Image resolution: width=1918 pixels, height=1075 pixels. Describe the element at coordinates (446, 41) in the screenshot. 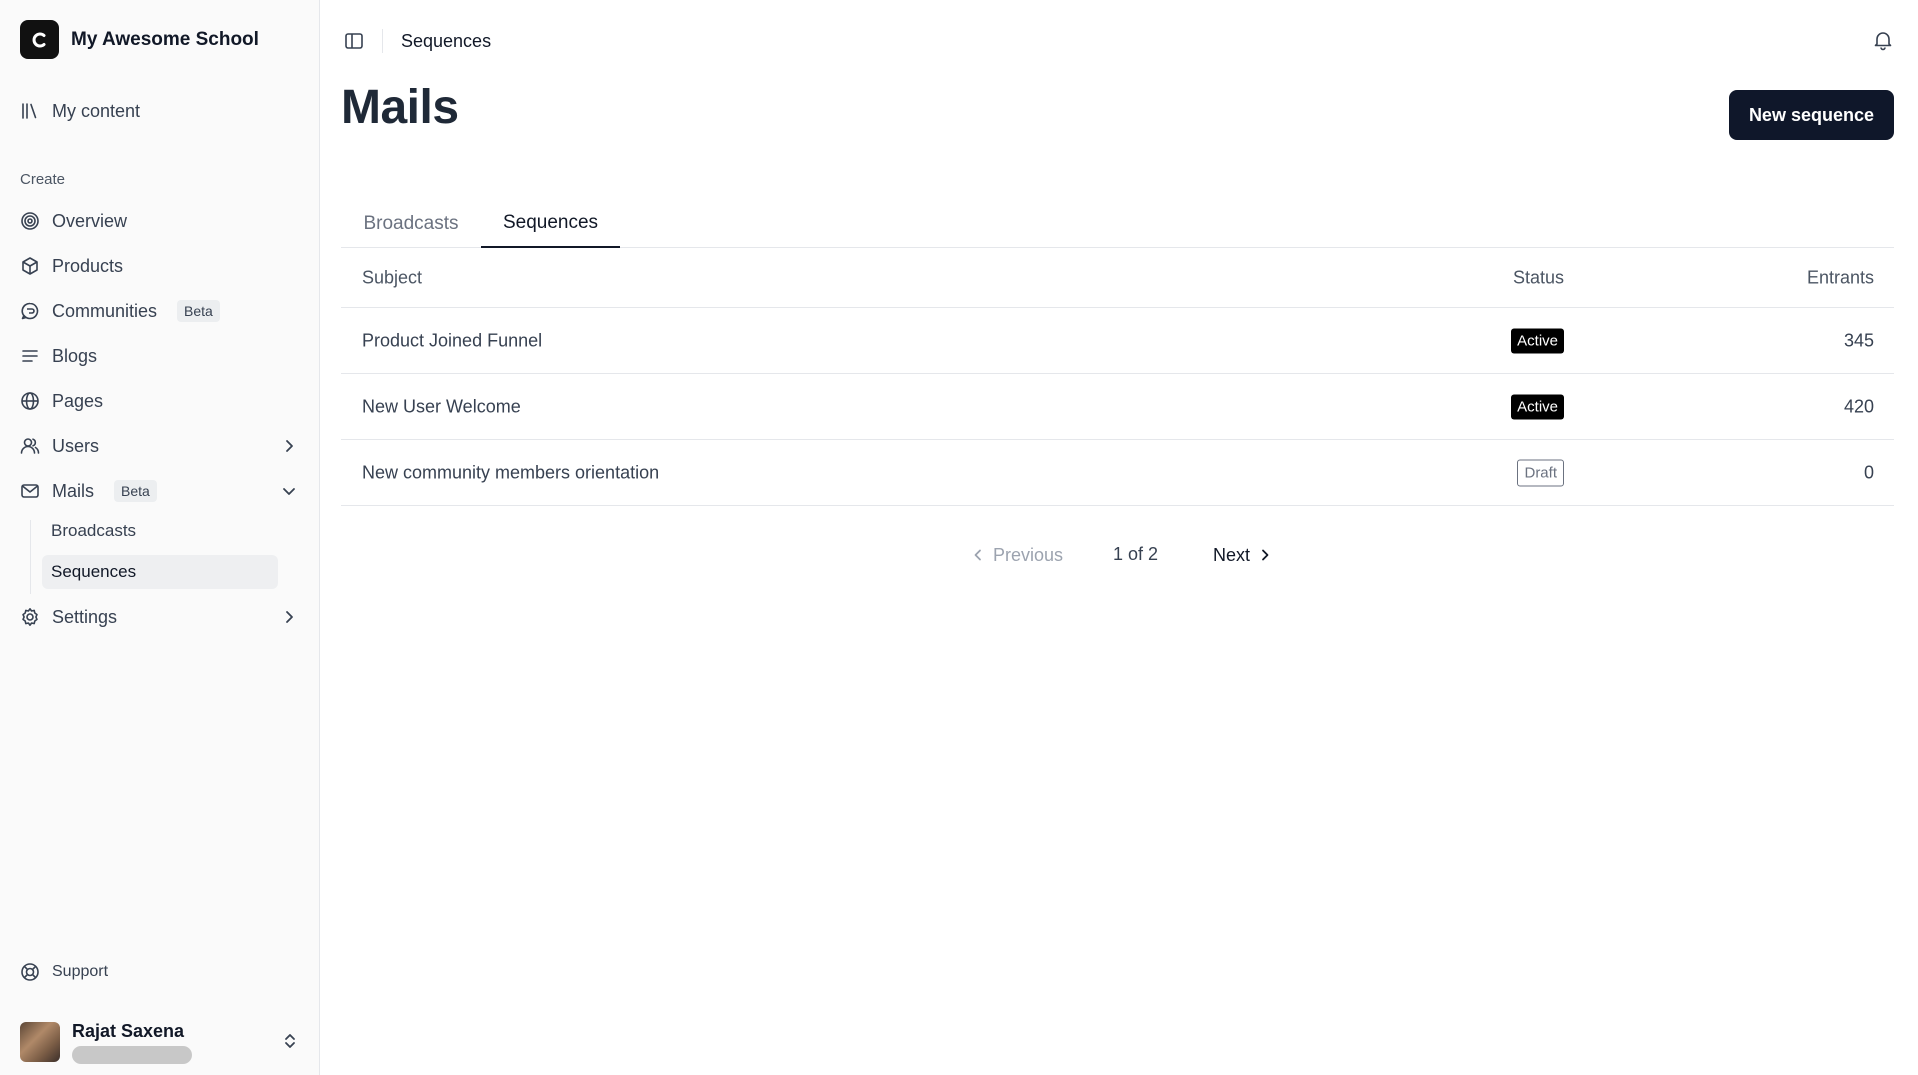

I see `breadcrumb: Sequences` at that location.